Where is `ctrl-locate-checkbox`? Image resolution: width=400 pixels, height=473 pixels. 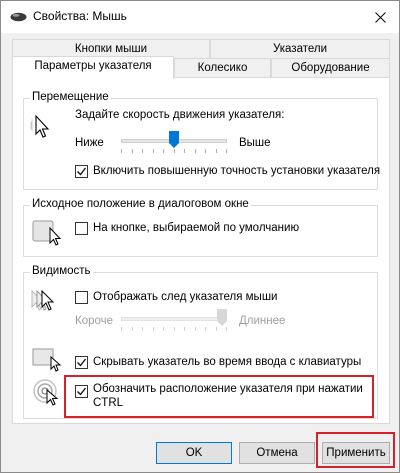 ctrl-locate-checkbox is located at coordinates (81, 391).